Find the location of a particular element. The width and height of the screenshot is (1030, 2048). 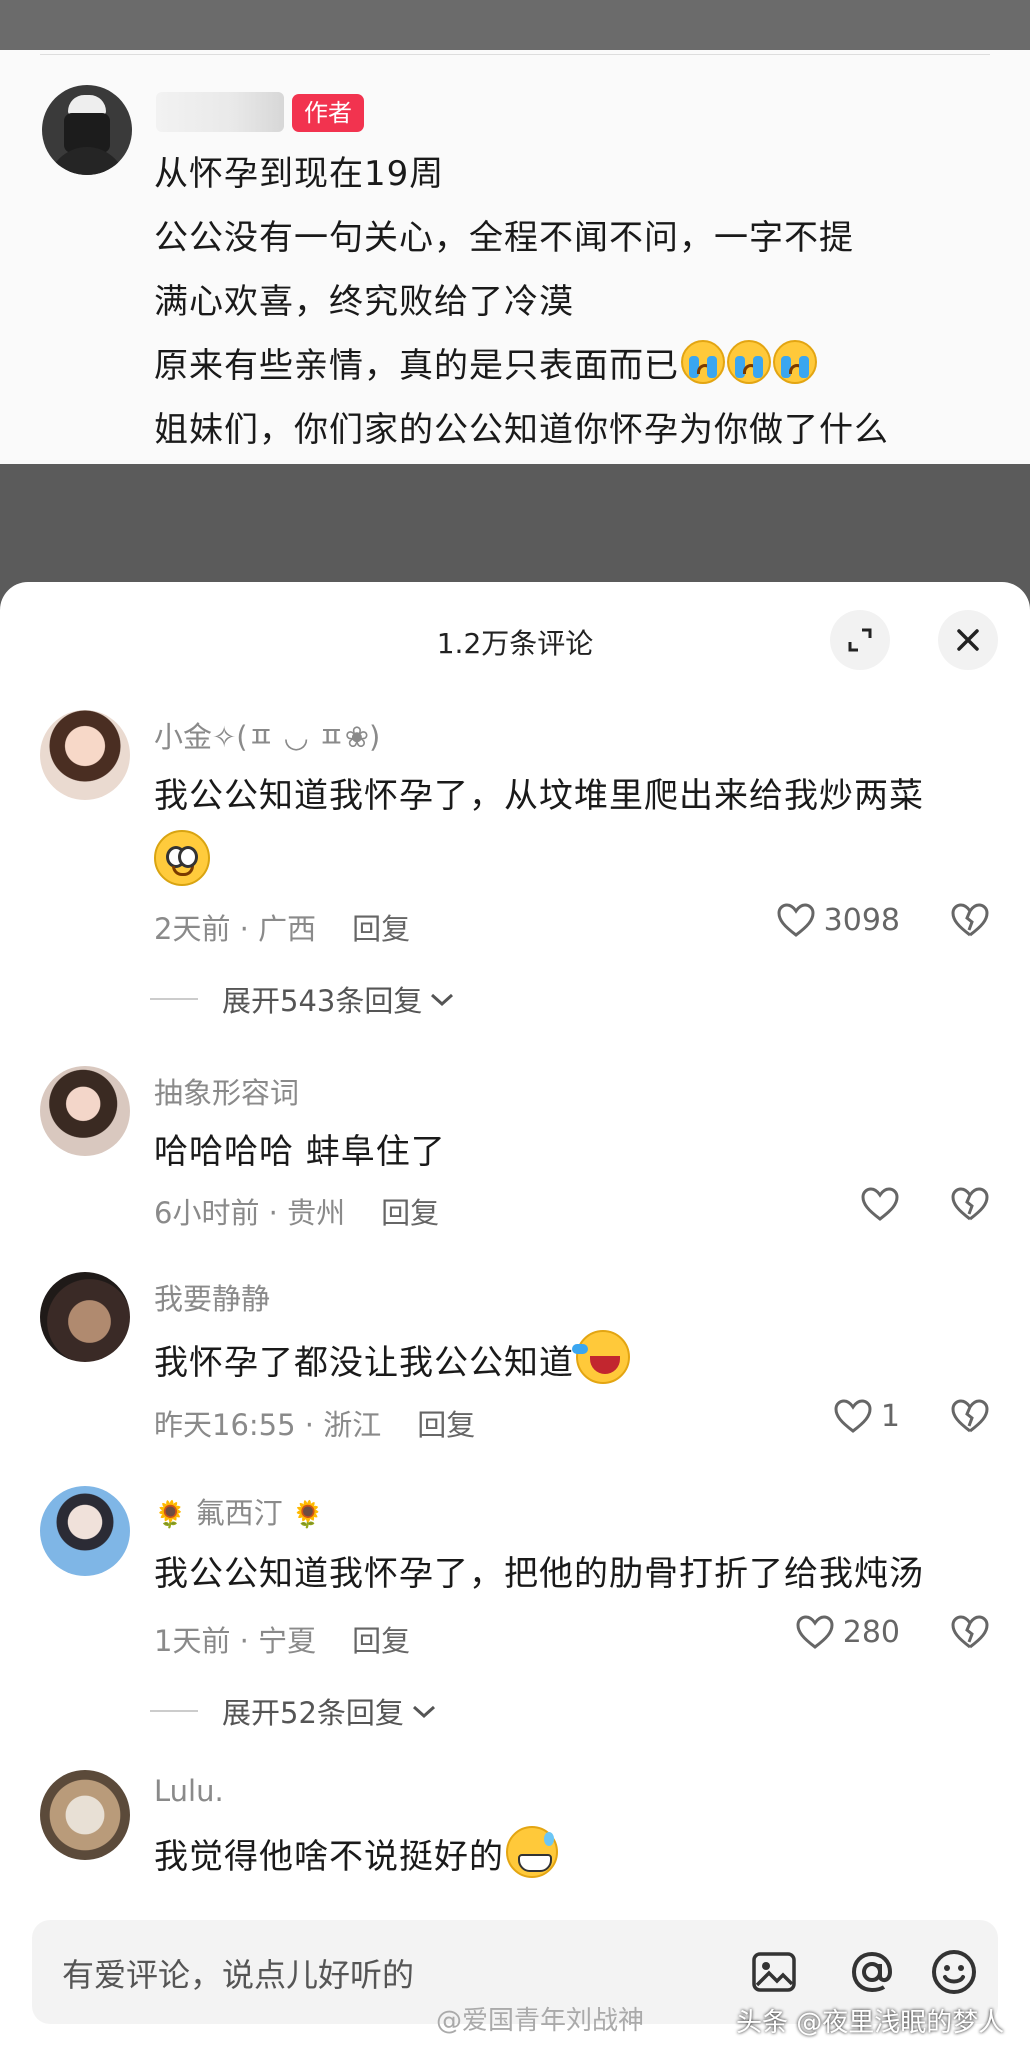

like-button is located at coordinates (880, 1204).